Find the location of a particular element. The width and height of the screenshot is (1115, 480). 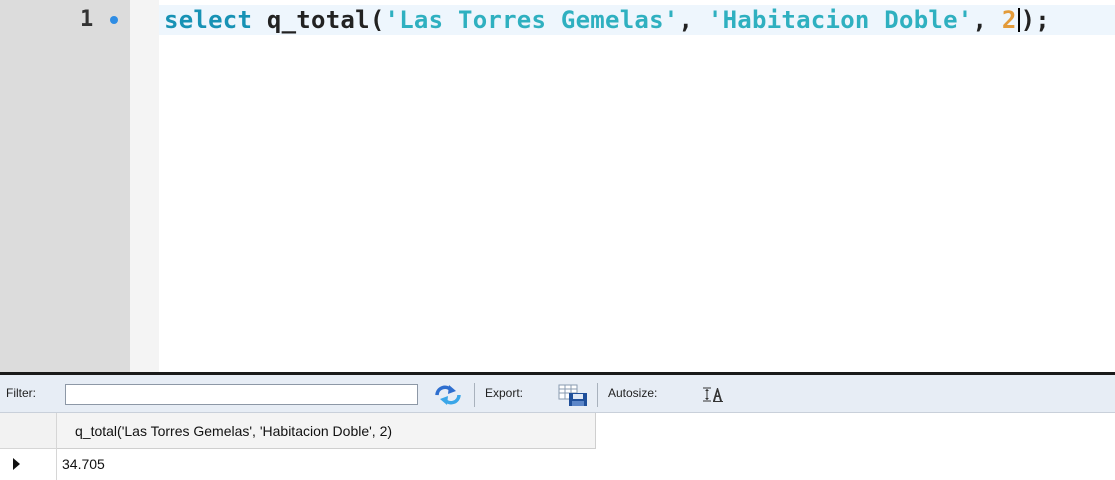

text-caret is located at coordinates (1018, 20).